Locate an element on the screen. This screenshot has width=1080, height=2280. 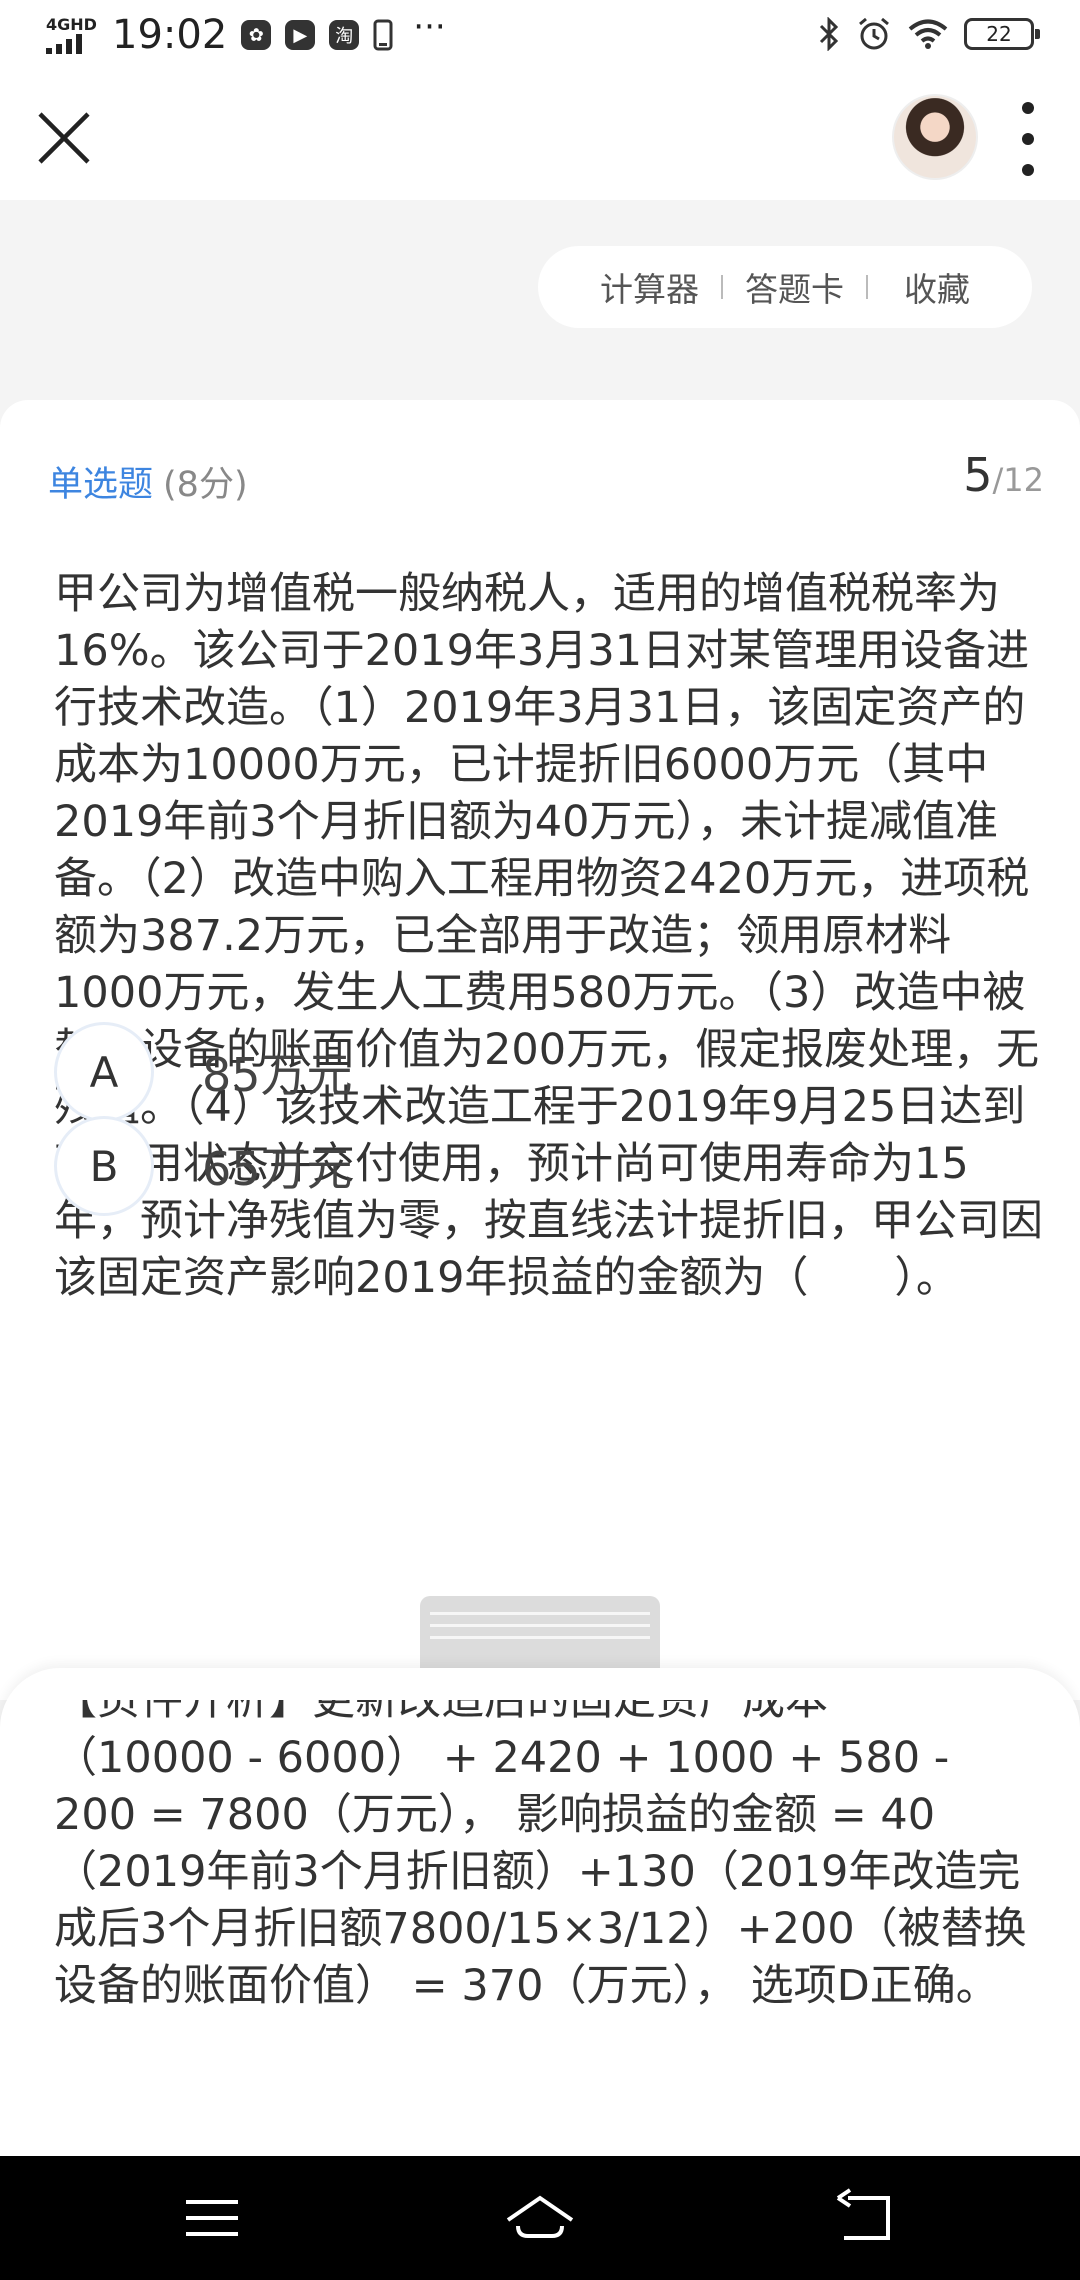
phone-icon is located at coordinates (383, 35).